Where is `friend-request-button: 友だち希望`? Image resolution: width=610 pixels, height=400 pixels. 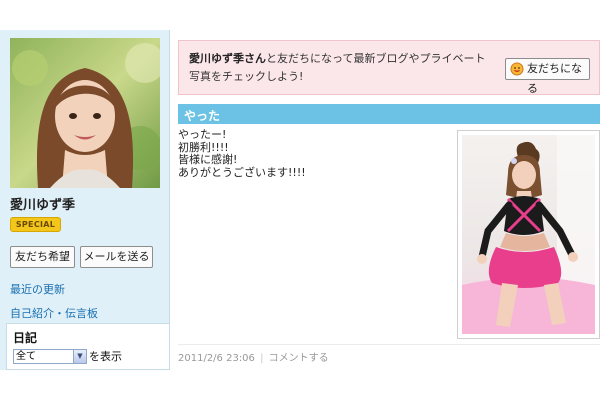 friend-request-button: 友だち希望 is located at coordinates (42, 257).